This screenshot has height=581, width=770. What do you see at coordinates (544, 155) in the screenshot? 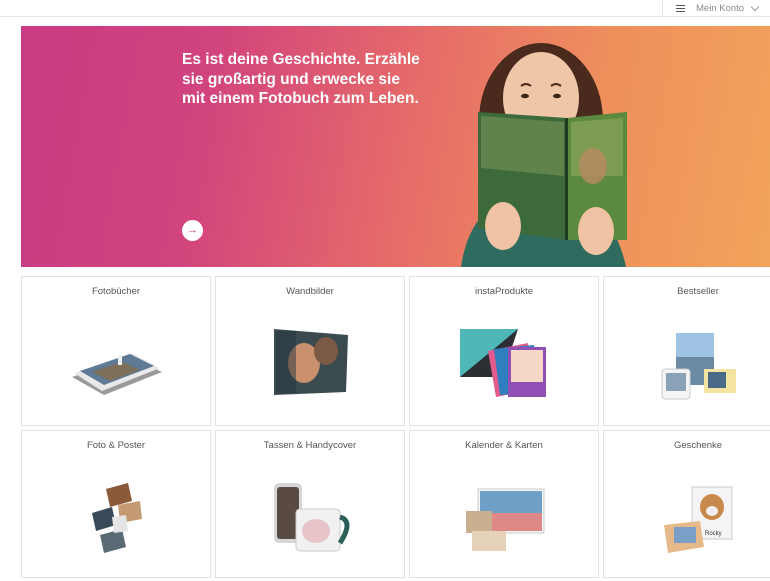
I see `hero-woman-with-photobook-image` at bounding box center [544, 155].